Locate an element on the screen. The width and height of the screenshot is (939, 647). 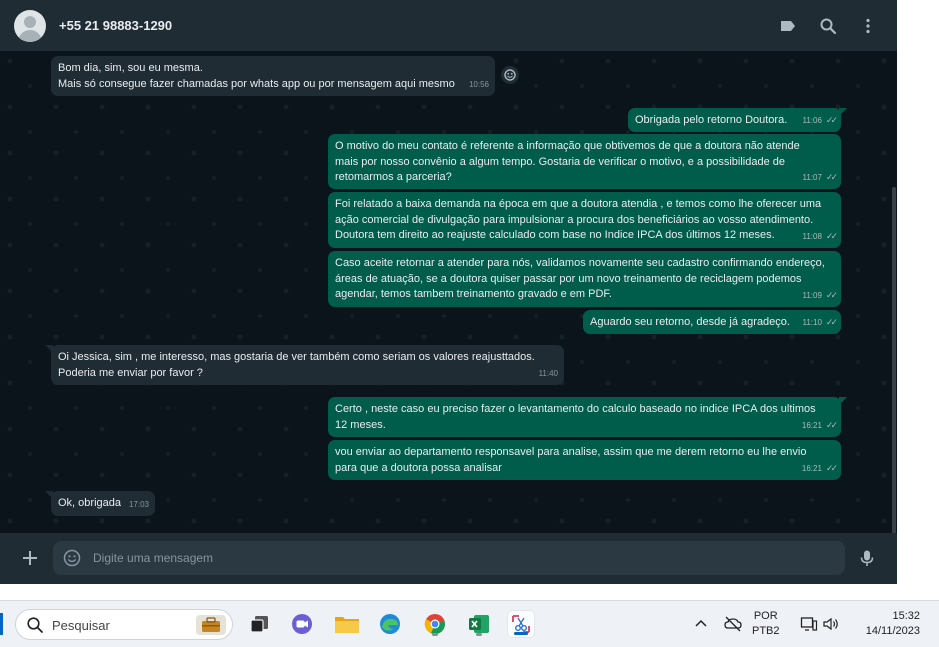
window-background is located at coordinates (918, 300).